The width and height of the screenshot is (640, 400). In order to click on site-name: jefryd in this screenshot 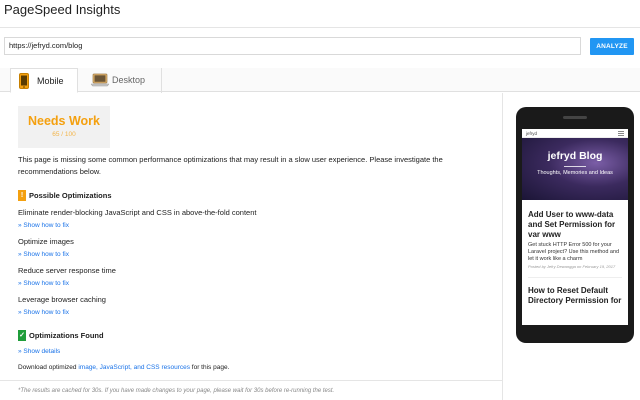, I will do `click(532, 133)`.